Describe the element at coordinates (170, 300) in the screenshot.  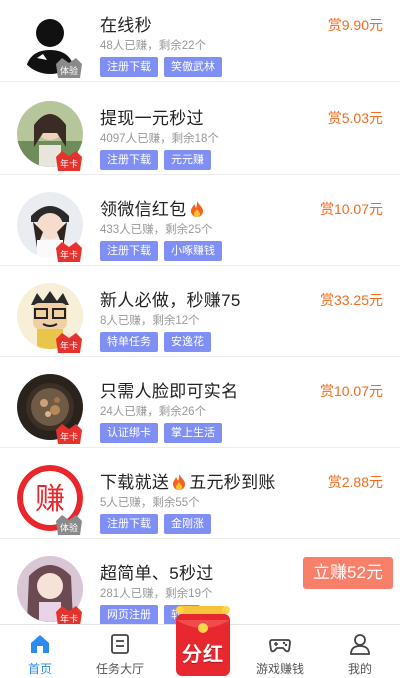
I see `task-title: 新人必做，秒赚75` at that location.